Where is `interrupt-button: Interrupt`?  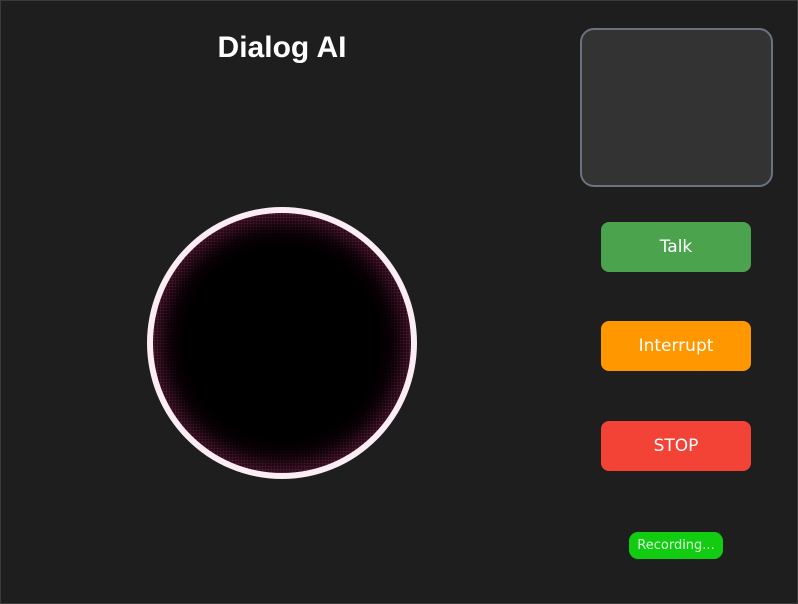
interrupt-button: Interrupt is located at coordinates (676, 346).